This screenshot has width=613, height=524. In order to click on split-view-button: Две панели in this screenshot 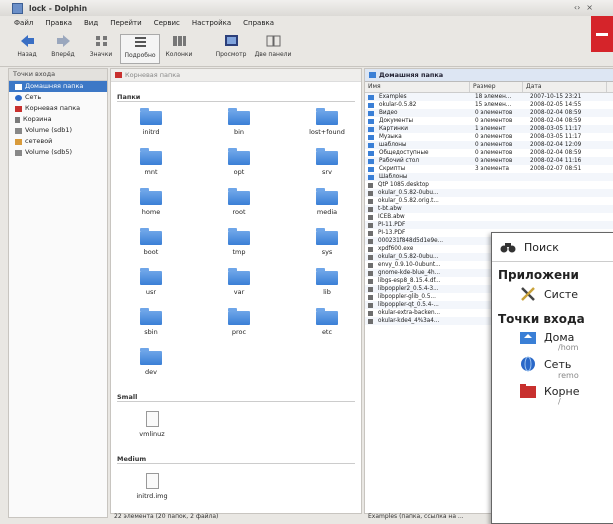, I will do `click(273, 46)`.